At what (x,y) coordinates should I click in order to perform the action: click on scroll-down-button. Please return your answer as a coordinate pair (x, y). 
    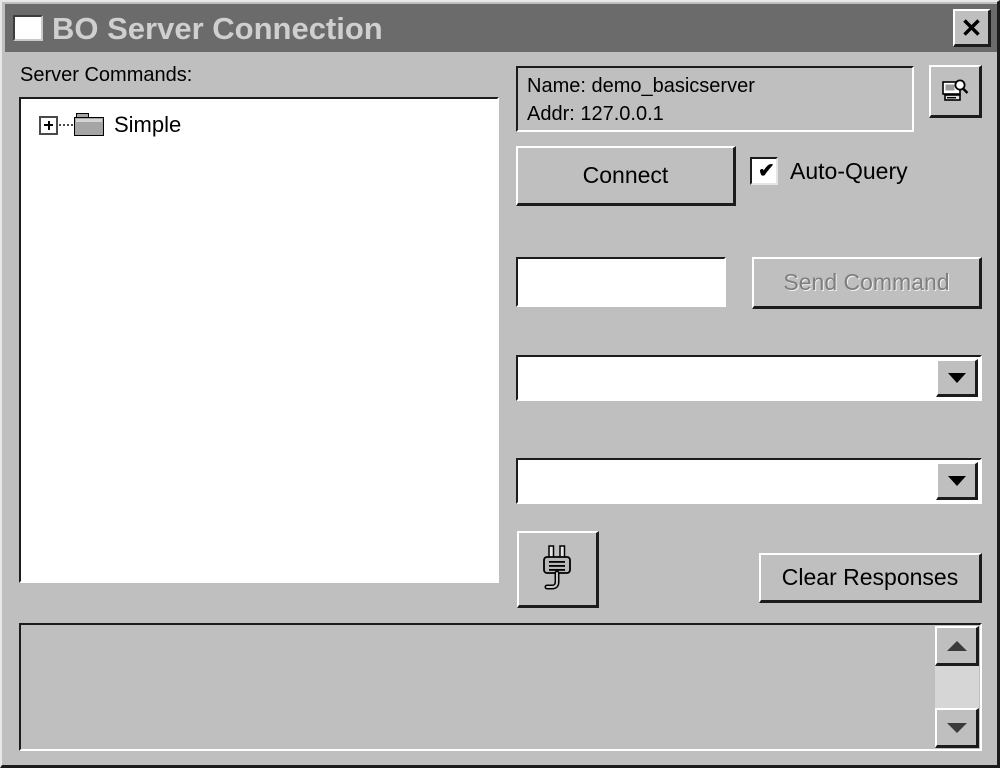
    Looking at the image, I should click on (957, 728).